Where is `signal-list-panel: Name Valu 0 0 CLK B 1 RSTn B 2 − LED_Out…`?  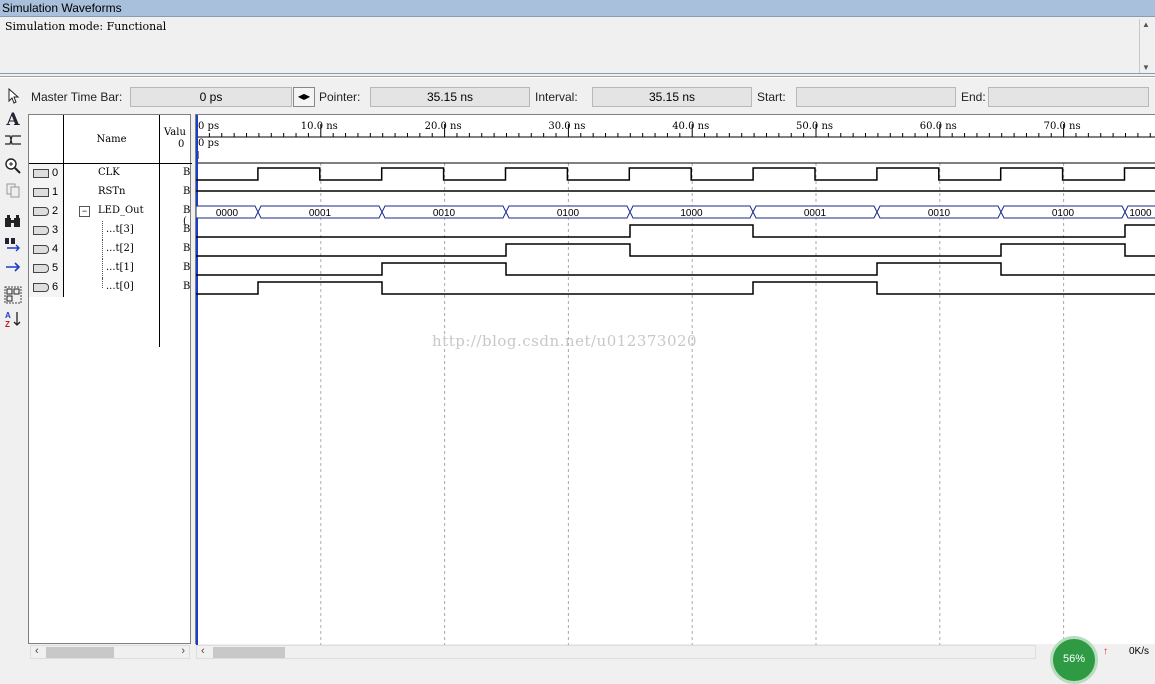 signal-list-panel: Name Valu 0 0 CLK B 1 RSTn B 2 − LED_Out… is located at coordinates (110, 379).